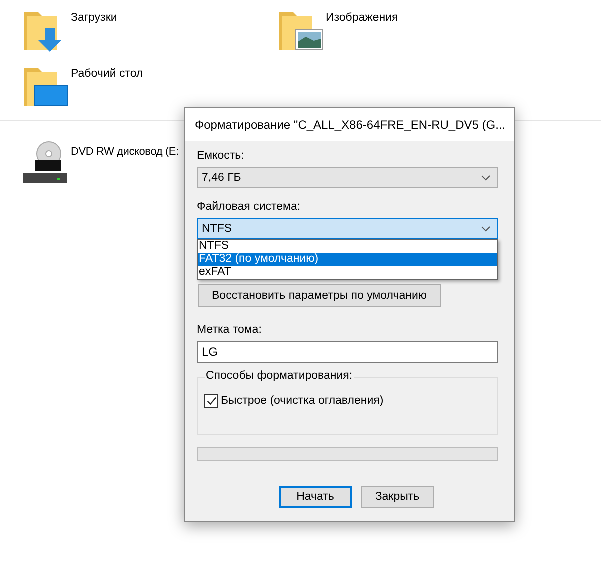 The width and height of the screenshot is (601, 575). What do you see at coordinates (347, 177) in the screenshot?
I see `capacity-dropdown: 7,46 ГБ` at bounding box center [347, 177].